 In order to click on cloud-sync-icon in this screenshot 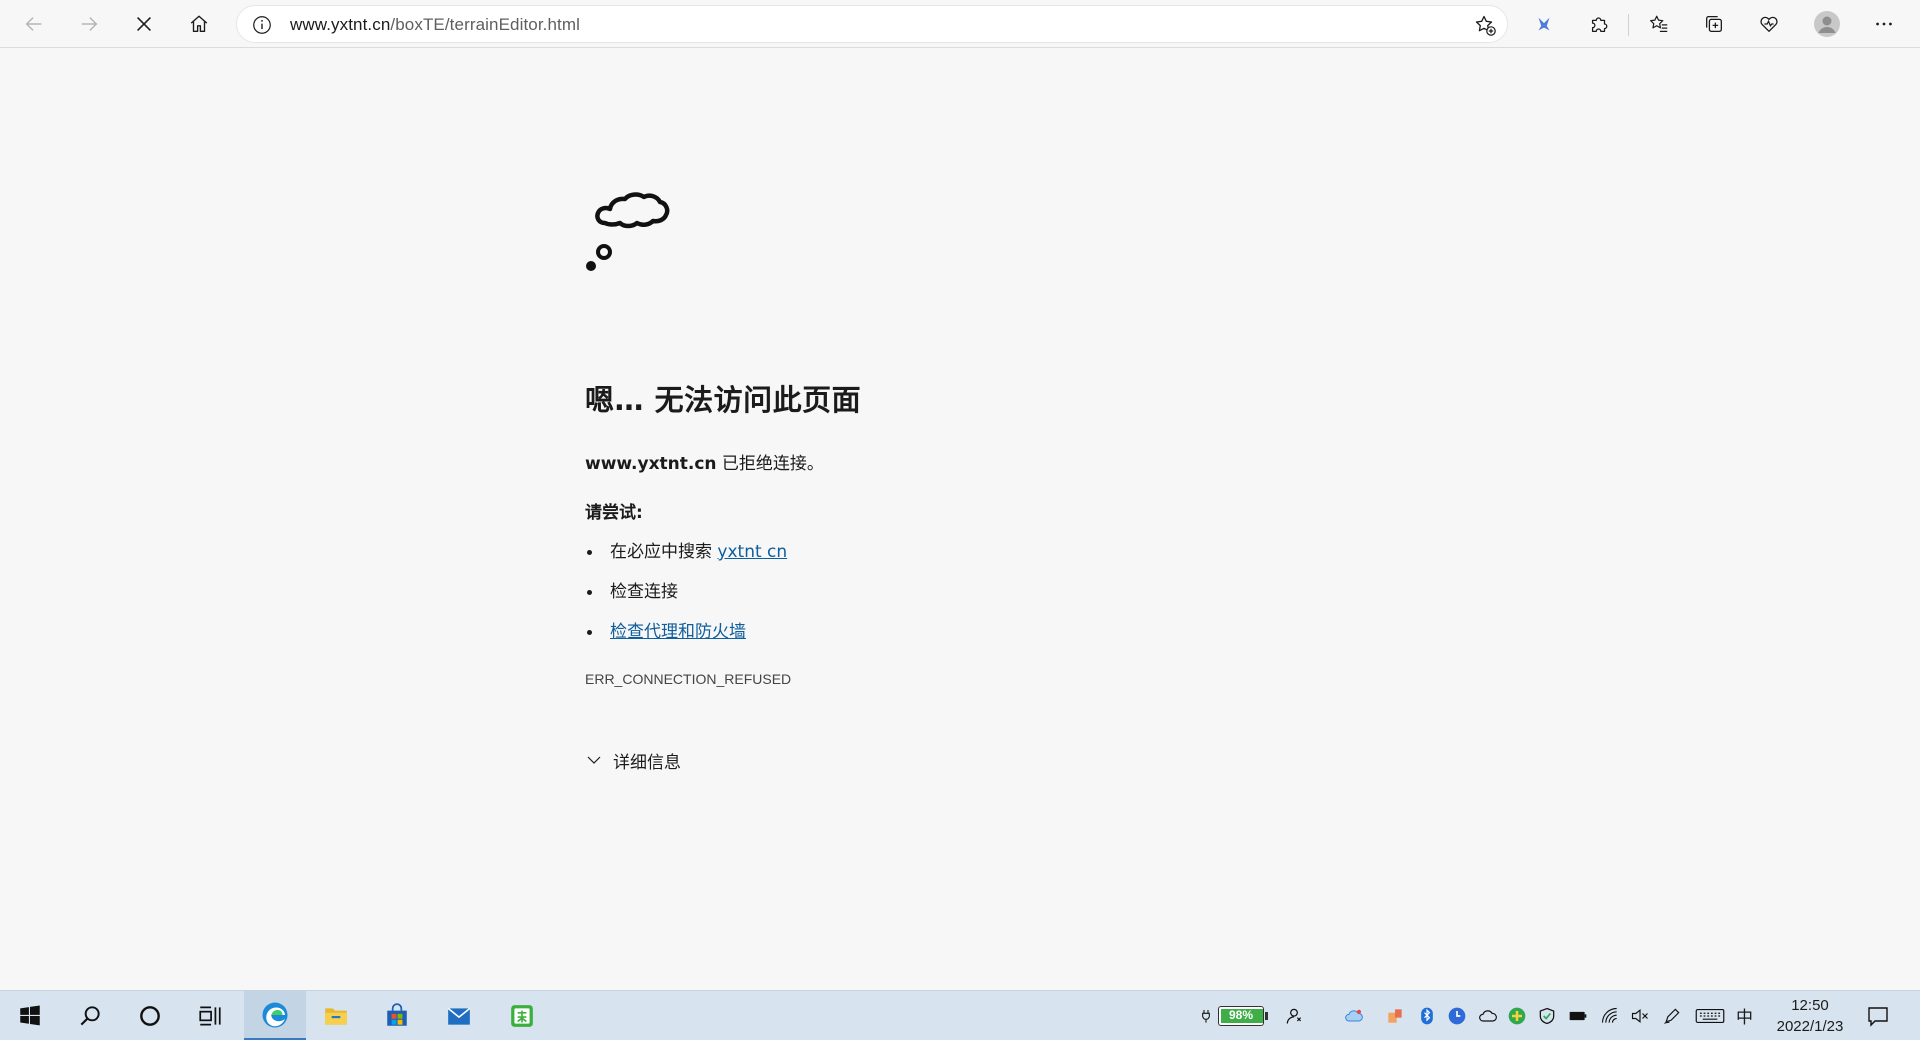, I will do `click(1354, 1015)`.